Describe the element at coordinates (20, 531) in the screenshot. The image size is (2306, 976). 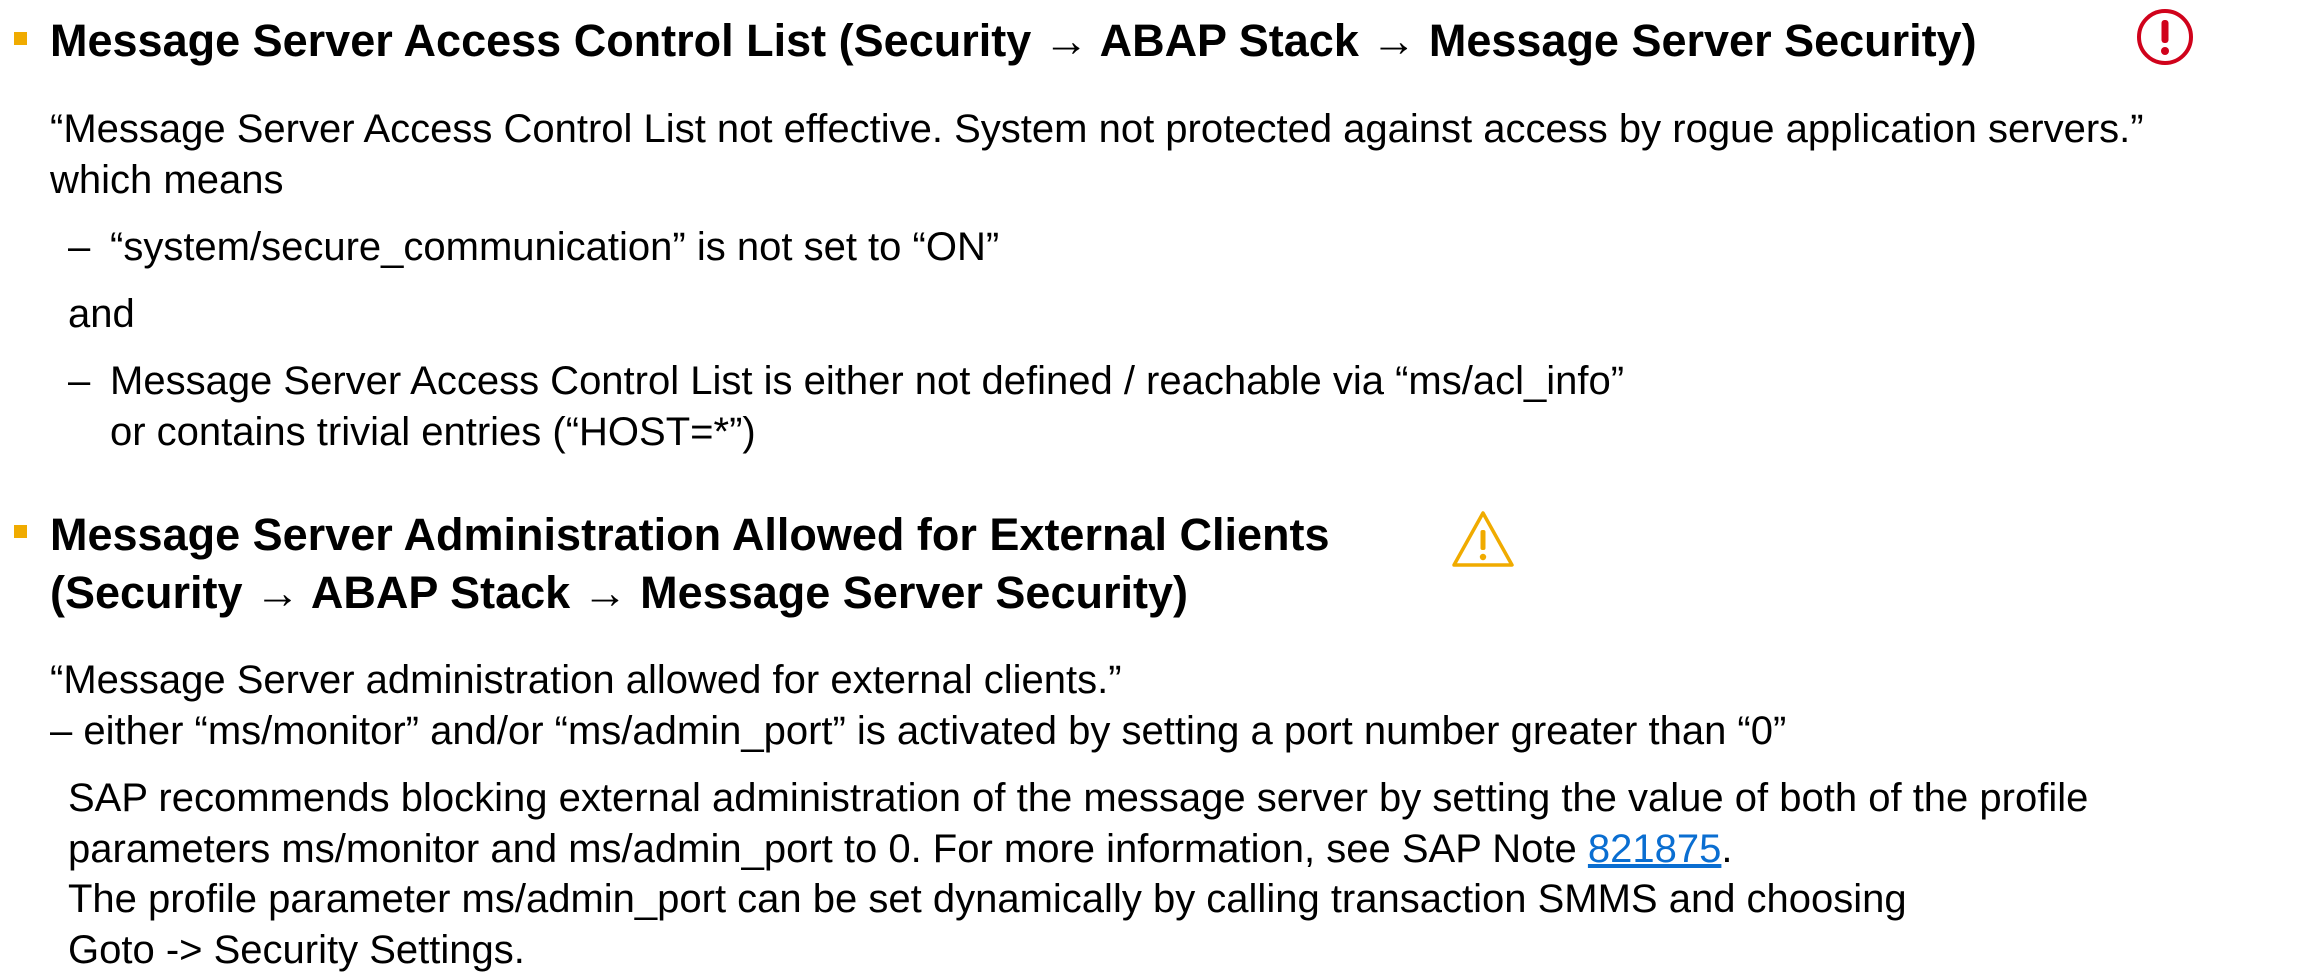
I see `section2-bullet` at that location.